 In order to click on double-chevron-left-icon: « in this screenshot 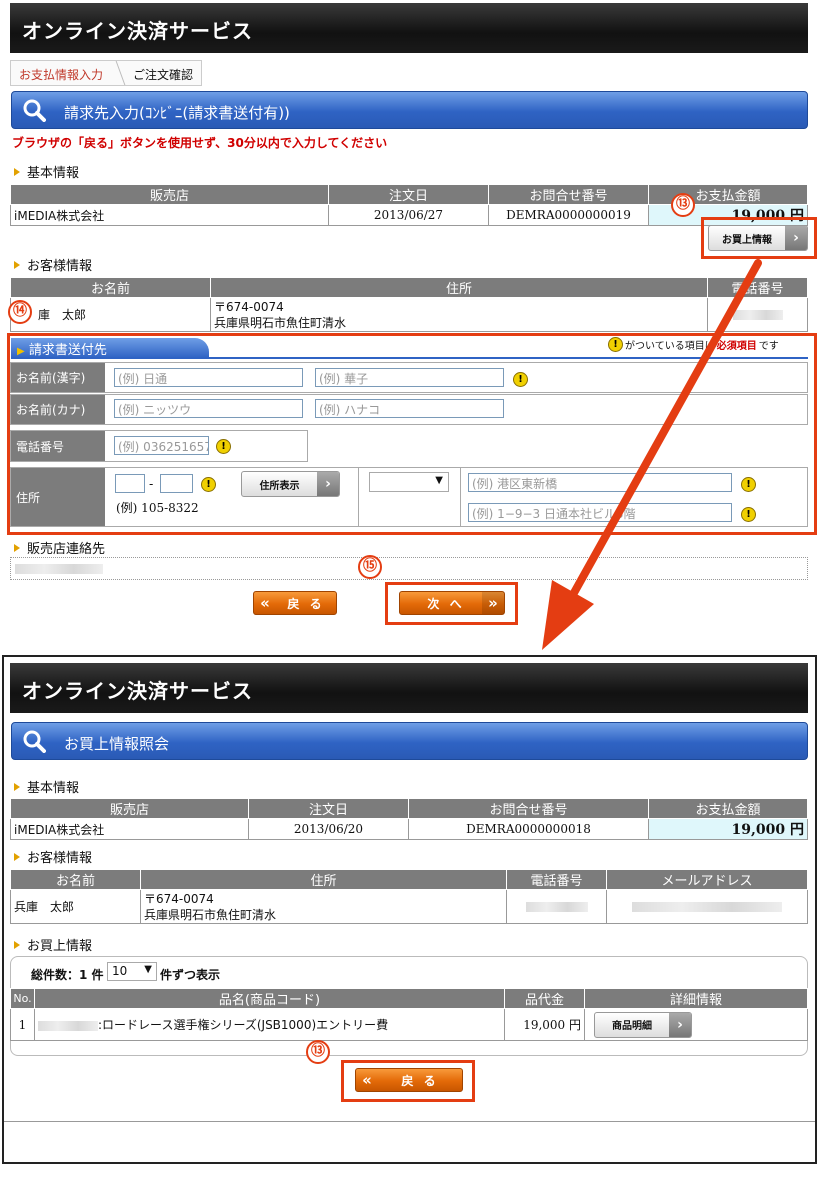, I will do `click(265, 603)`.